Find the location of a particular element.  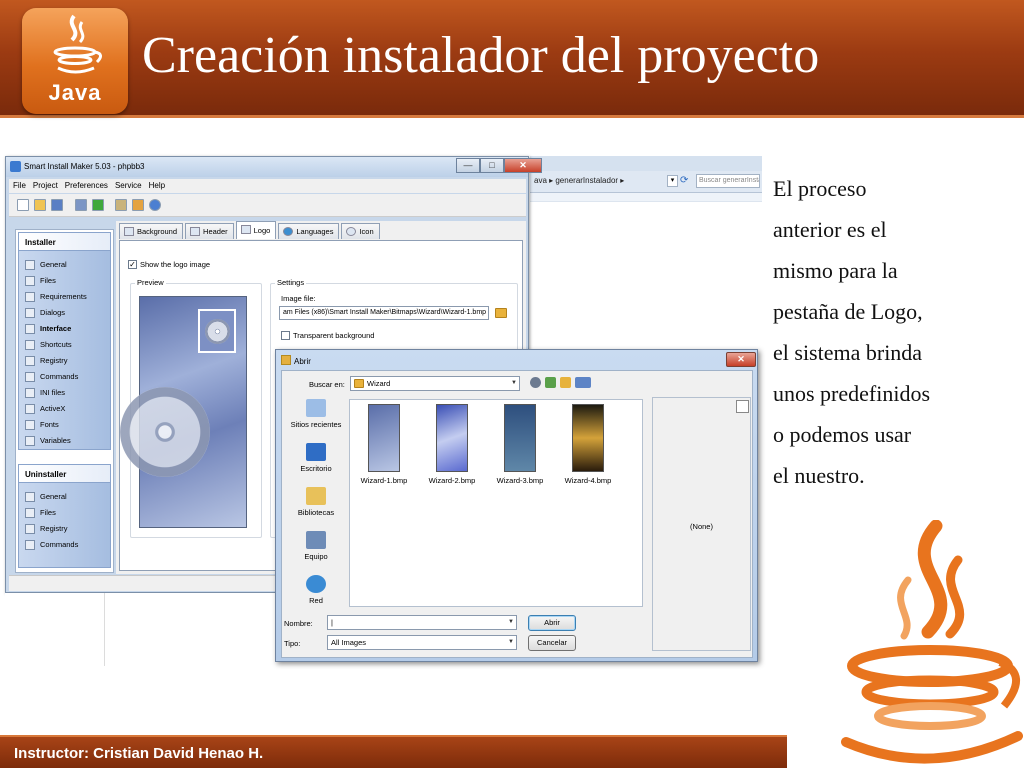

breadcrumb-dropdown-icon: ▾ is located at coordinates (672, 181).